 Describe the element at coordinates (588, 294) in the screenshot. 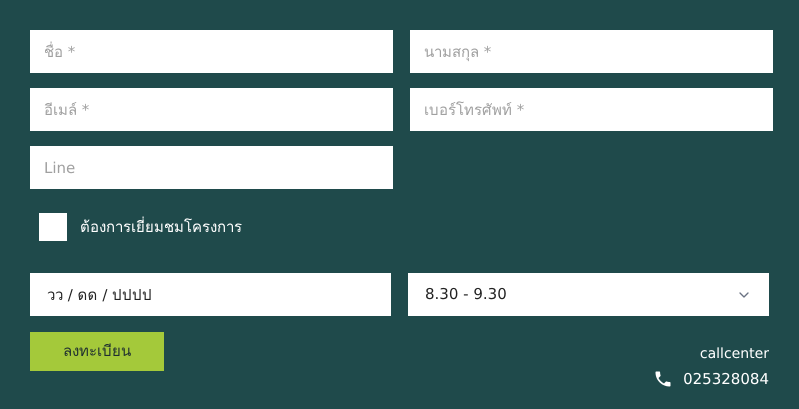

I see `time-select: 8.30 - 9.30` at that location.